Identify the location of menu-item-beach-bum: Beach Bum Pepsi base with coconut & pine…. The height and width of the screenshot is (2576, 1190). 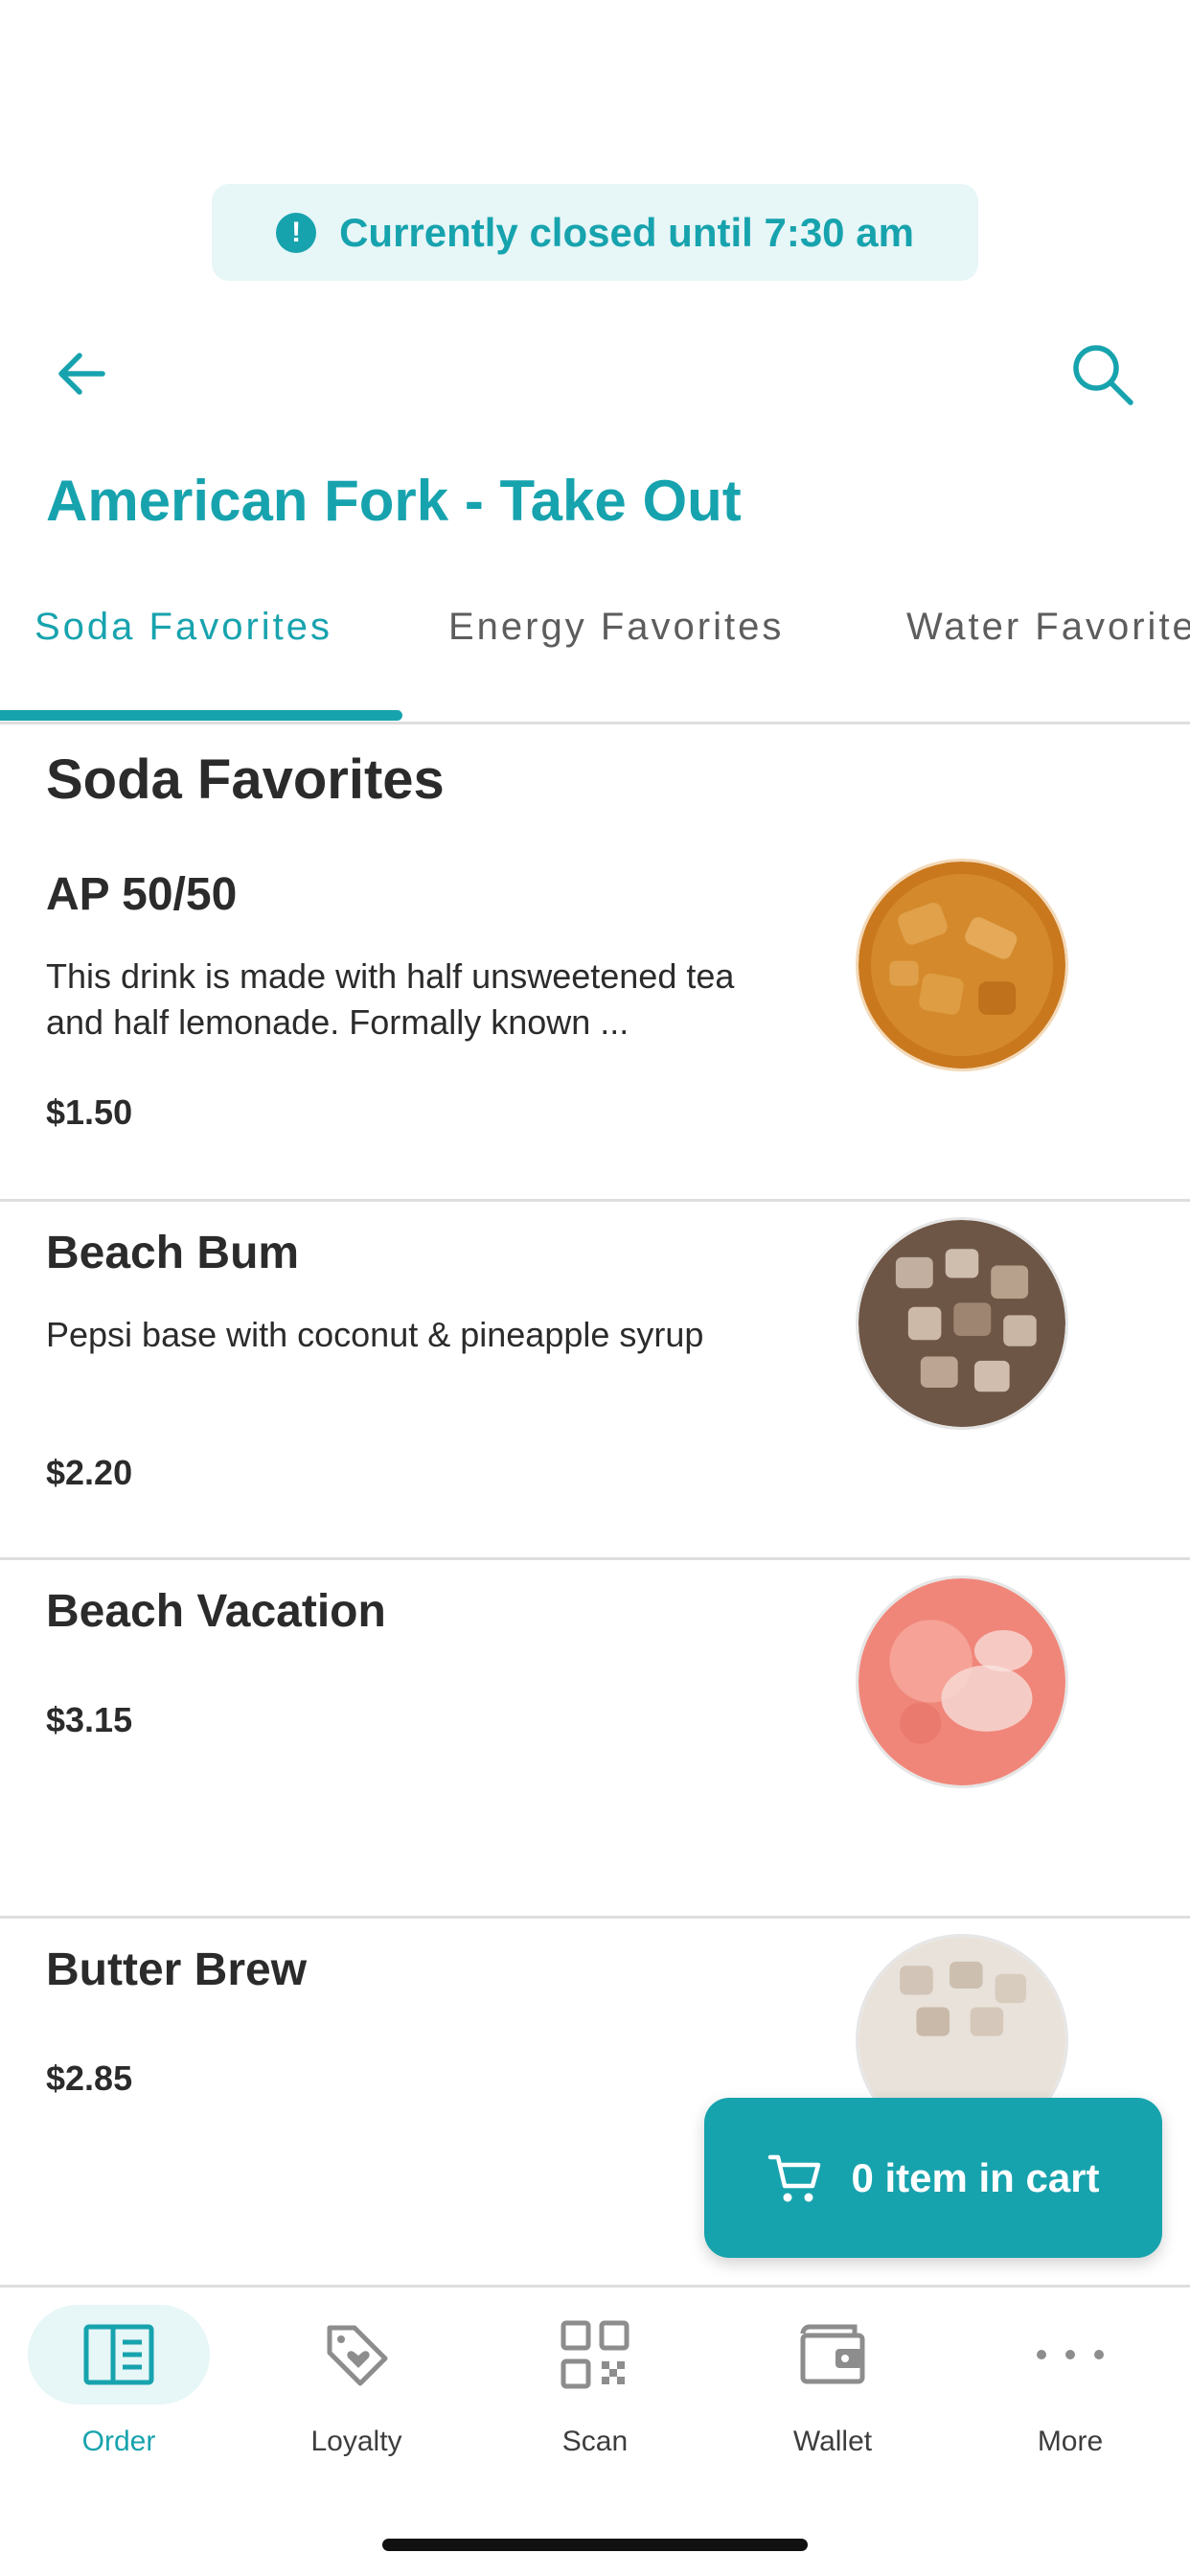
(595, 1381).